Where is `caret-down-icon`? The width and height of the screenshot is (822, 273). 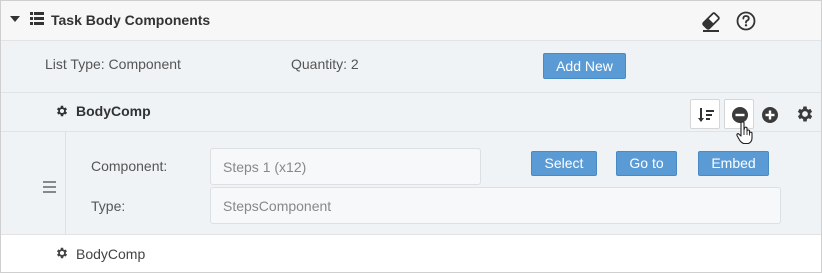
caret-down-icon is located at coordinates (15, 19).